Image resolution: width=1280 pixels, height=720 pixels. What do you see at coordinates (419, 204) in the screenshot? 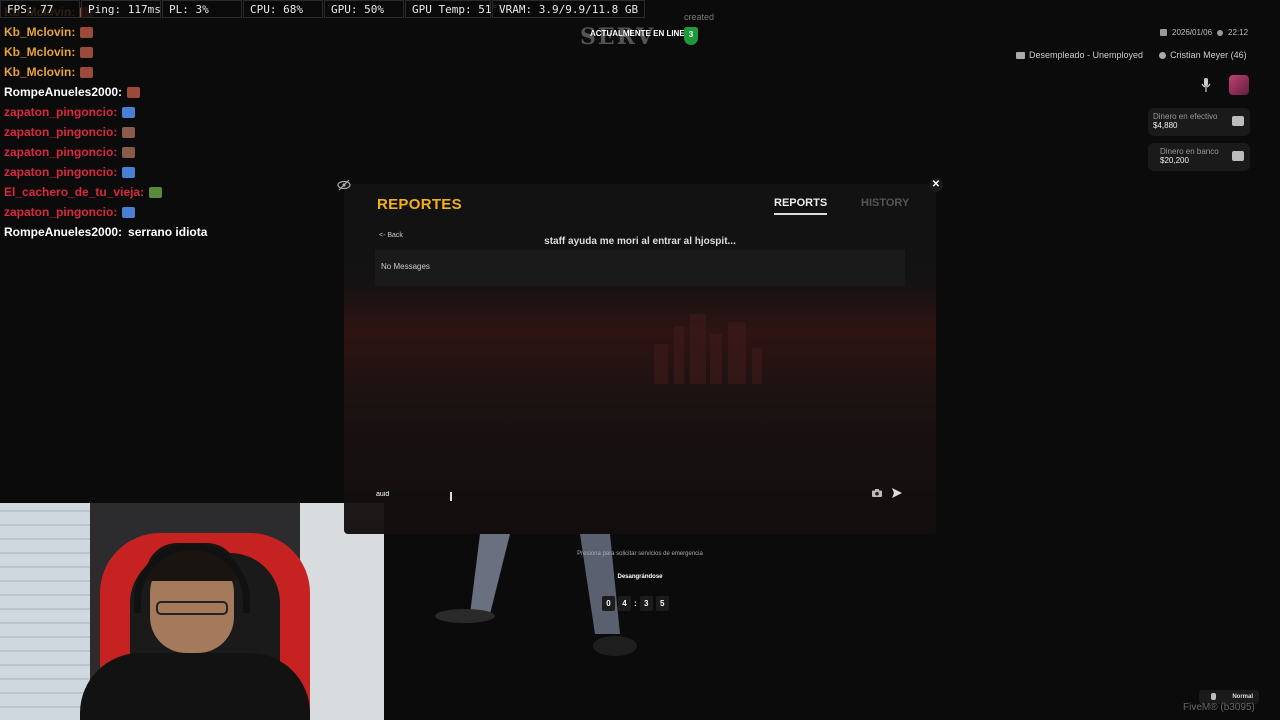
I see `modal-title: REPORTES` at bounding box center [419, 204].